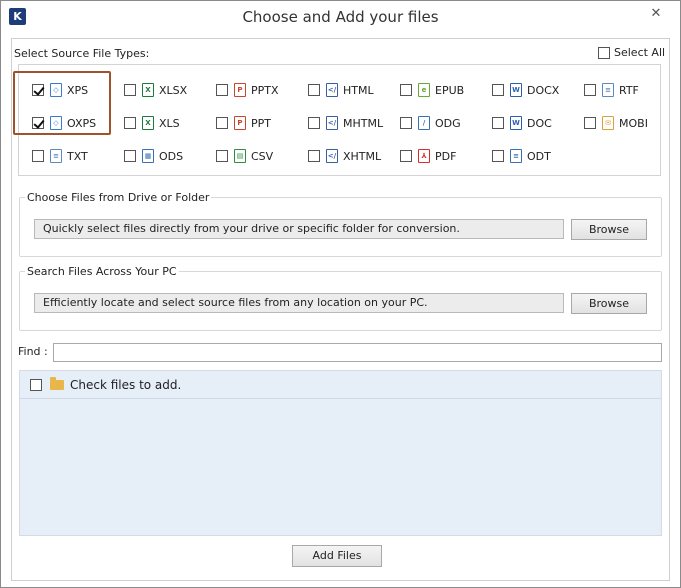 Image resolution: width=681 pixels, height=588 pixels. Describe the element at coordinates (363, 123) in the screenshot. I see `file-type-label: MHTML` at that location.